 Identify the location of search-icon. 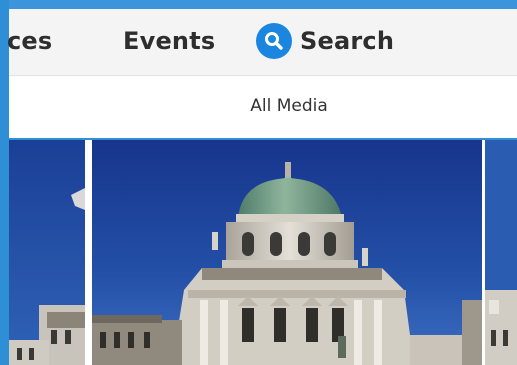
(274, 41).